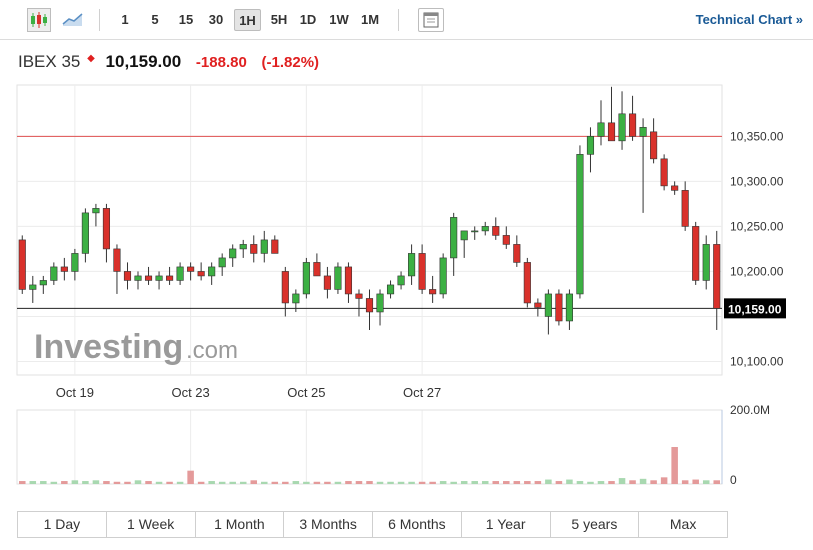 The image size is (813, 550). Describe the element at coordinates (595, 524) in the screenshot. I see `range-5-years: 5 years` at that location.